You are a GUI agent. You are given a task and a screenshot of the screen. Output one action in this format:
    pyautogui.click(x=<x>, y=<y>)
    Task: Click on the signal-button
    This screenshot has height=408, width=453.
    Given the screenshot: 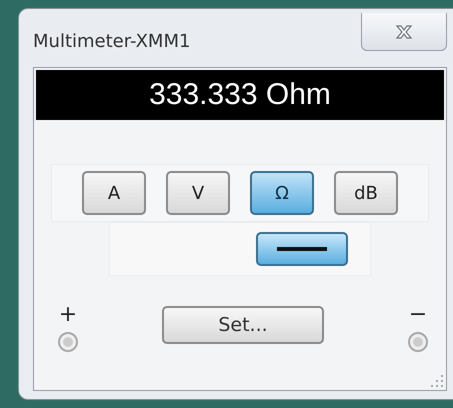 What is the action you would take?
    pyautogui.click(x=302, y=249)
    